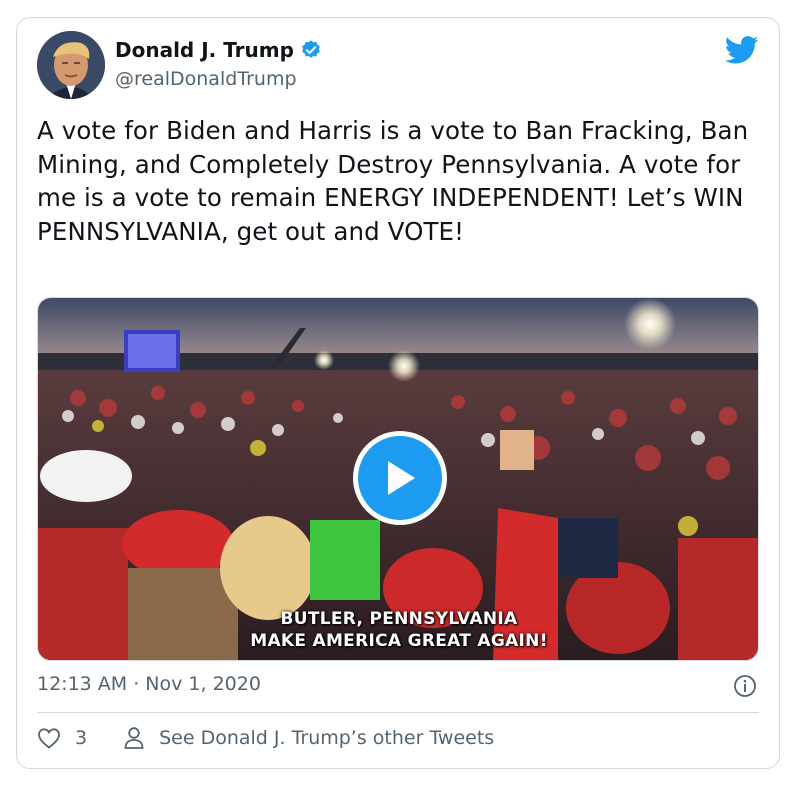 This screenshot has height=788, width=799. What do you see at coordinates (134, 738) in the screenshot?
I see `person-icon` at bounding box center [134, 738].